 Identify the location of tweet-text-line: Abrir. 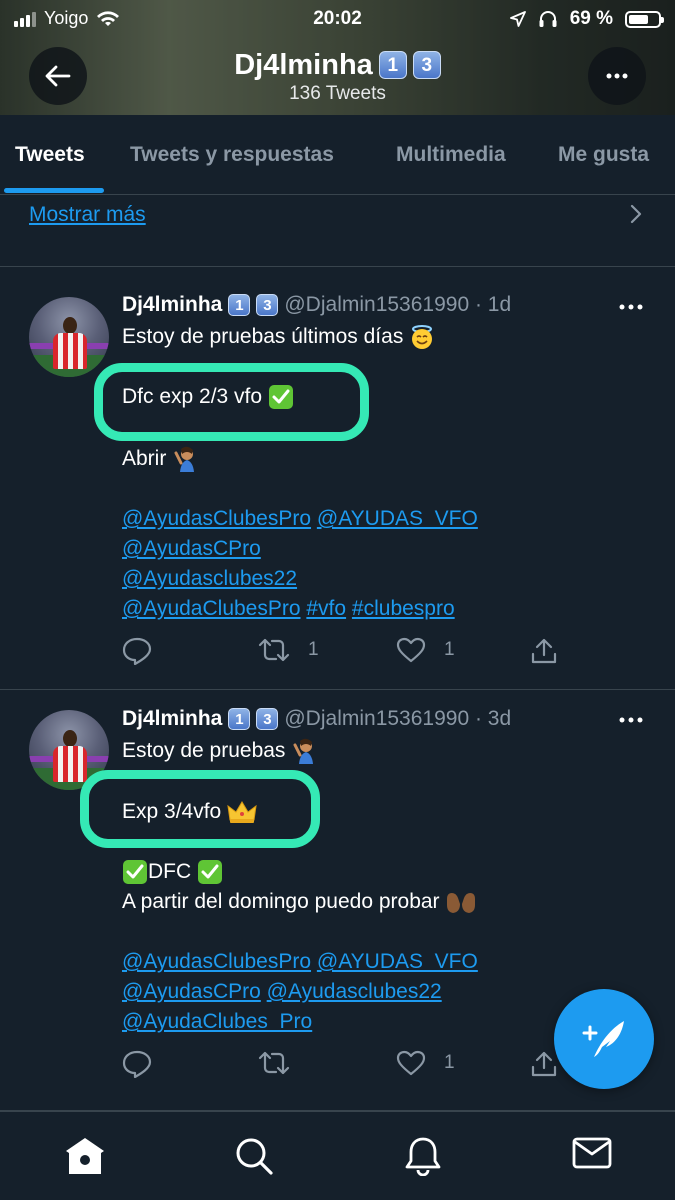
(161, 459).